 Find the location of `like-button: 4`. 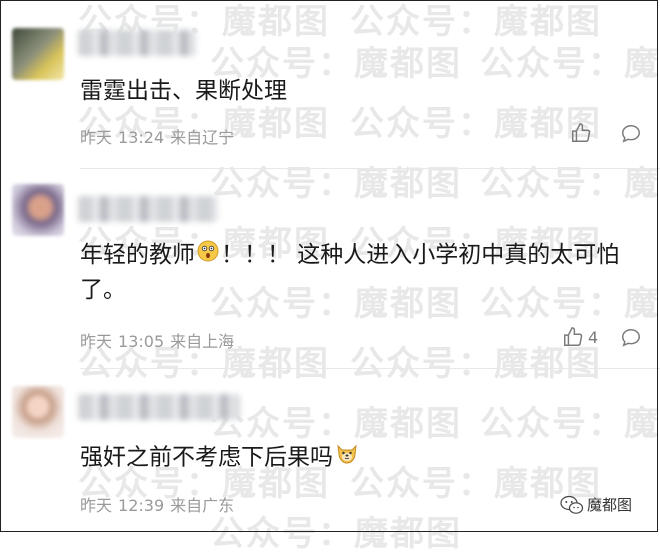

like-button: 4 is located at coordinates (580, 337).